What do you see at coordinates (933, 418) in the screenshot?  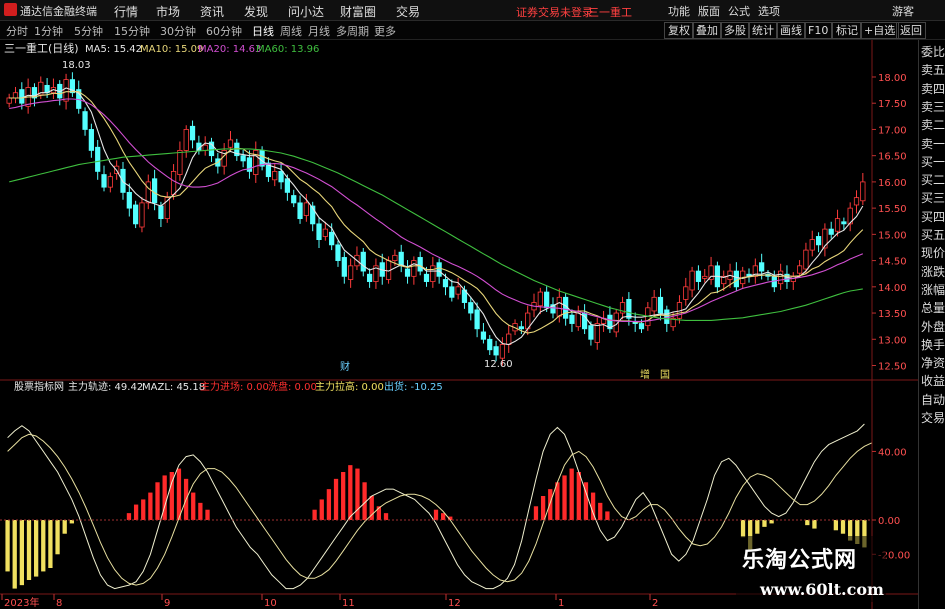 I see `side-panel-item: 交易` at bounding box center [933, 418].